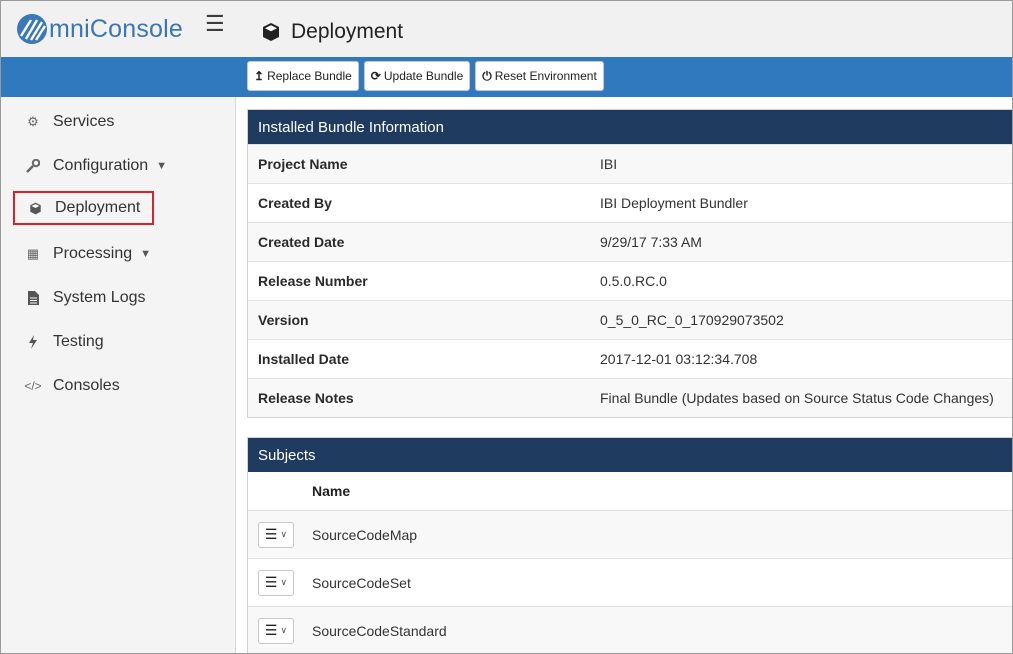  I want to click on info-value: IBI Deployment Bundler, so click(674, 203).